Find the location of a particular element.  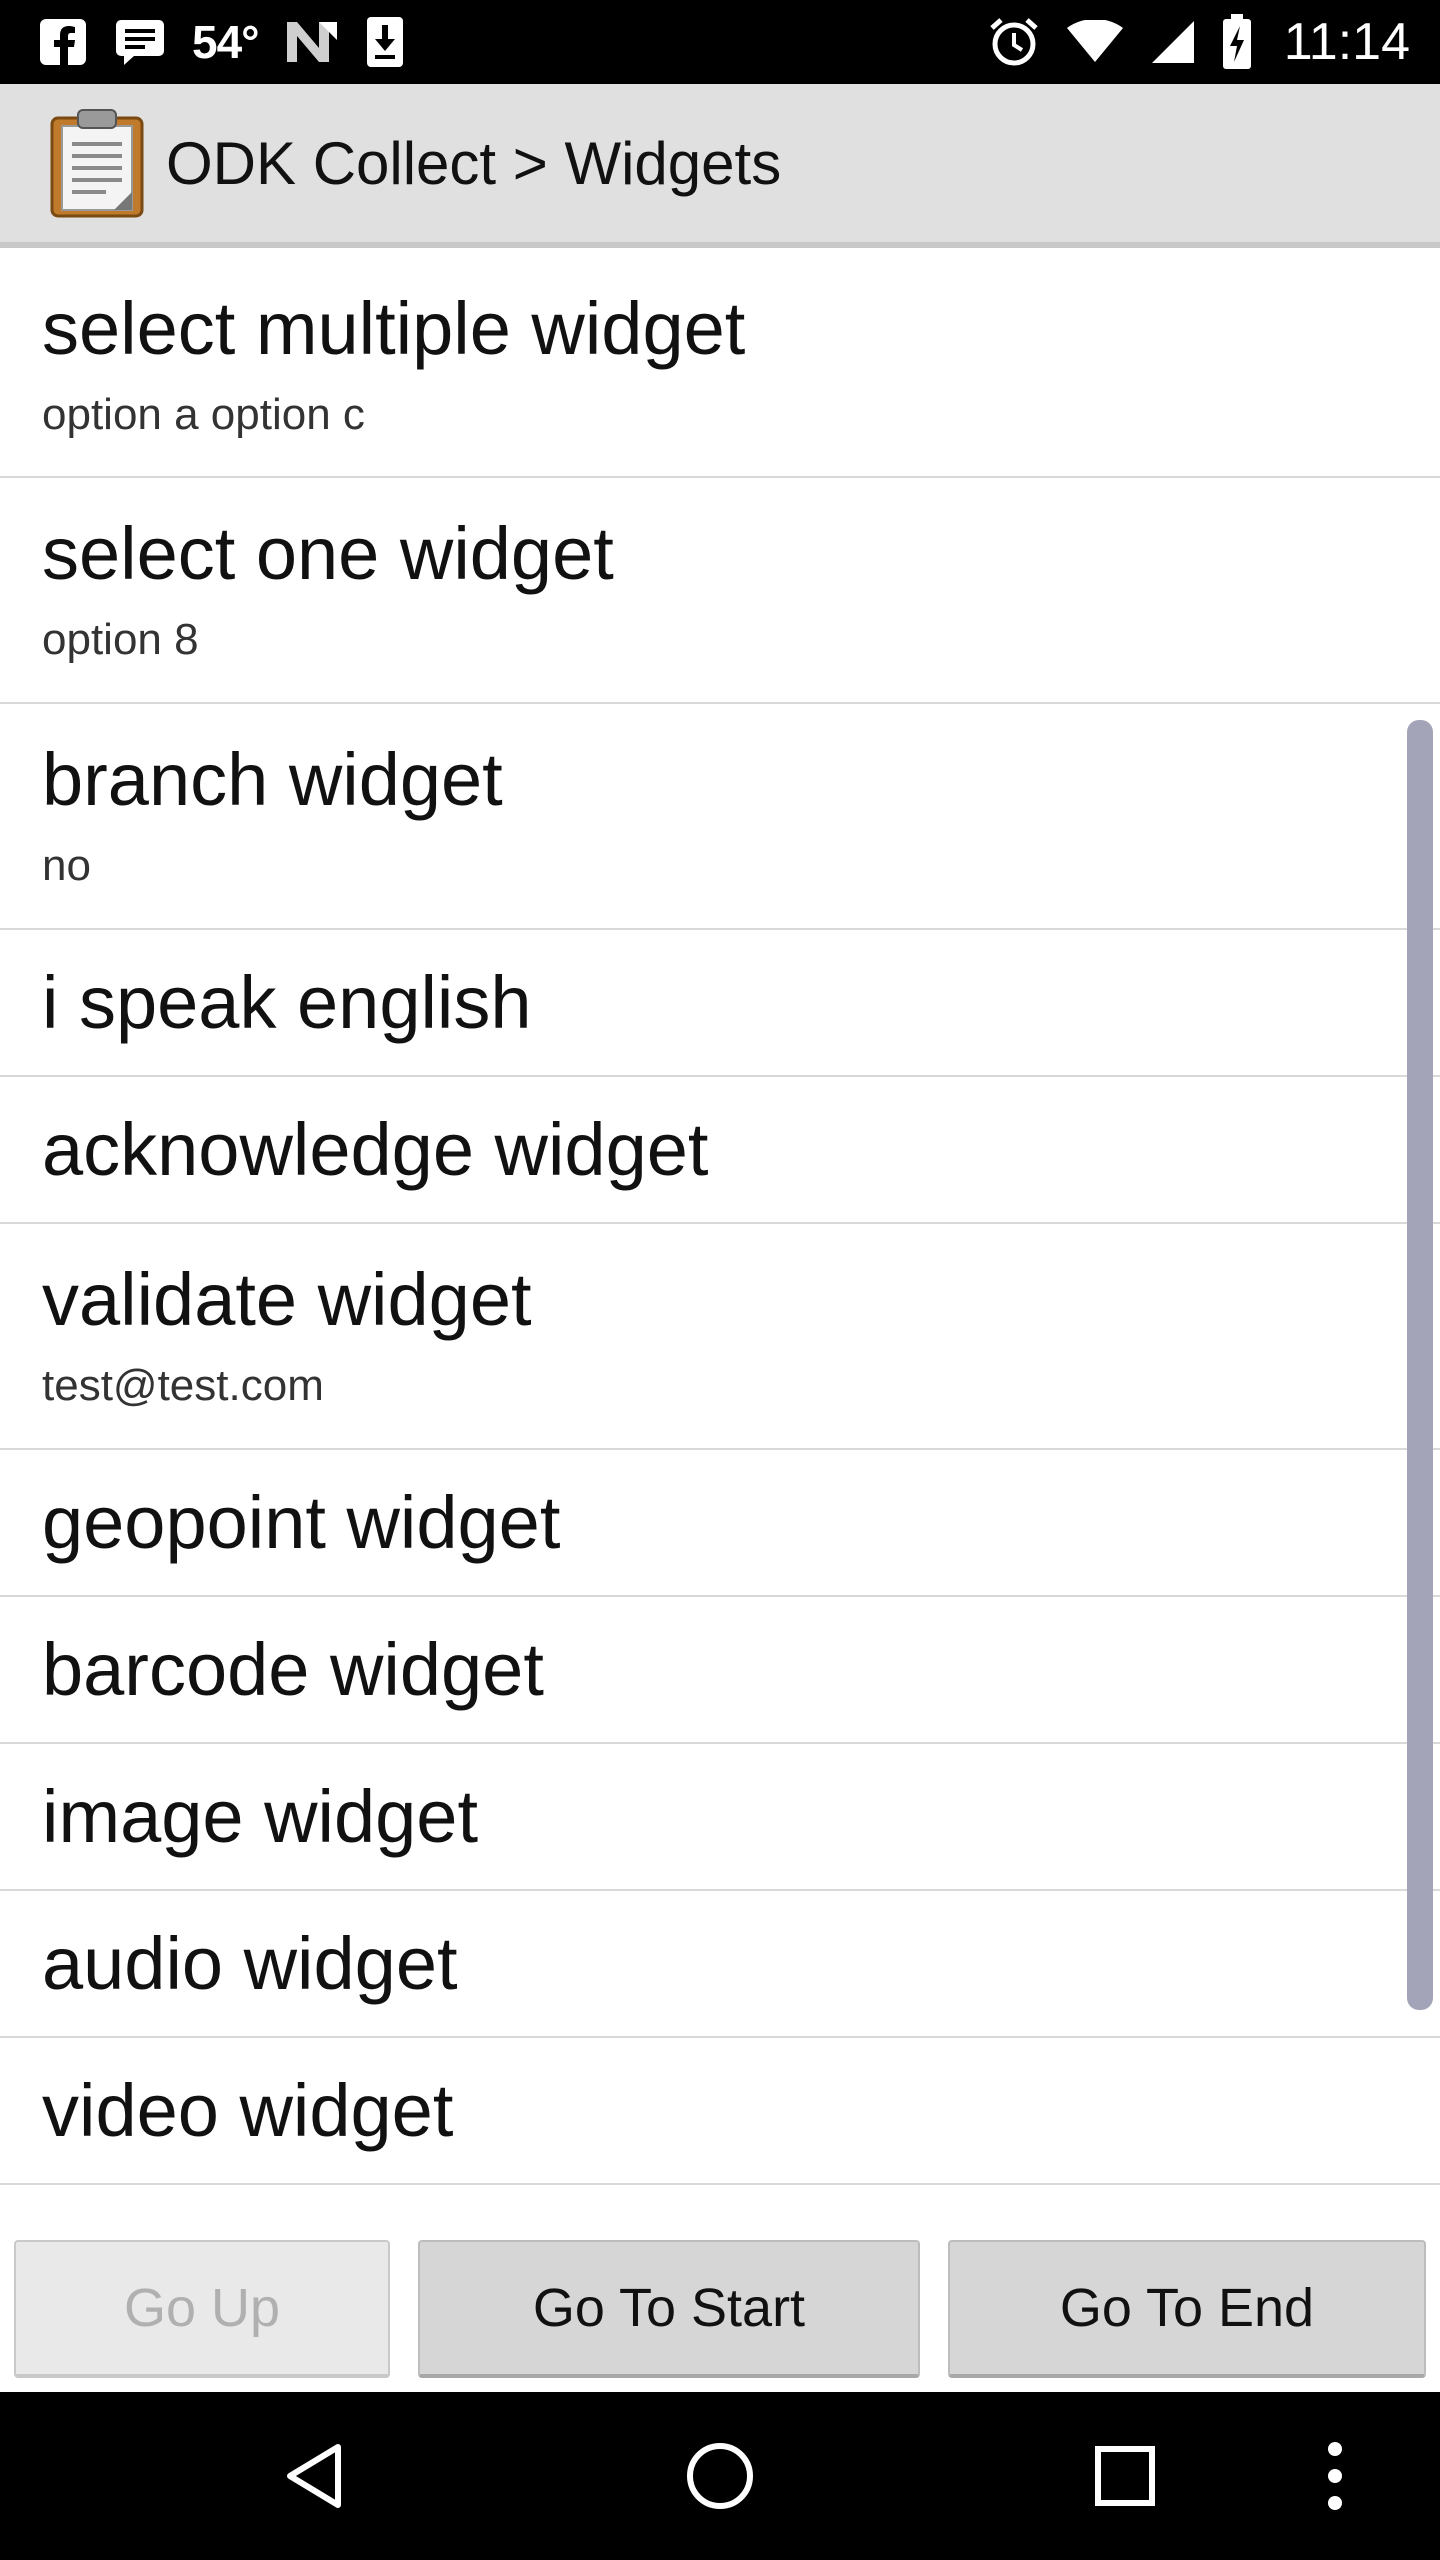

list-item-title: select one widget is located at coordinates (328, 554).